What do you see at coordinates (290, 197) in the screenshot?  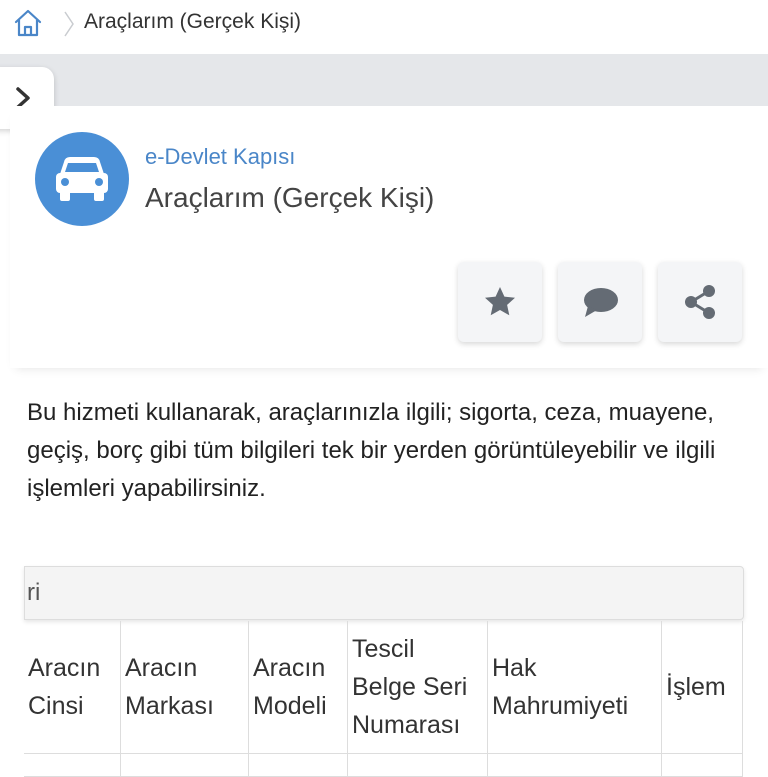 I see `page-title: Araçlarım (Gerçek Kişi)` at bounding box center [290, 197].